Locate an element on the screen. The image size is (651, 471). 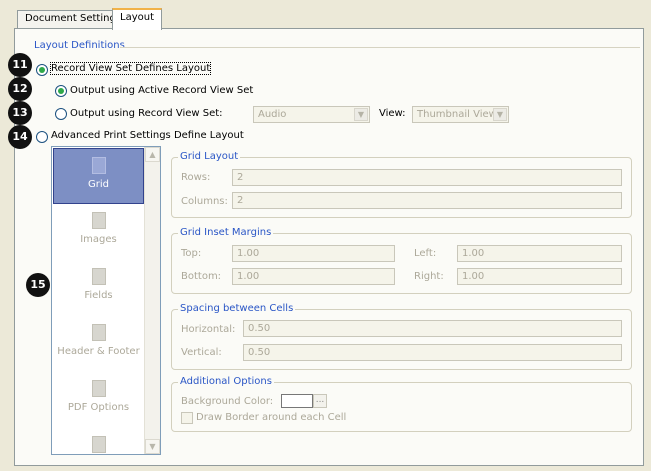
grid-inset-margins-title: Grid Inset Margins is located at coordinates (226, 232).